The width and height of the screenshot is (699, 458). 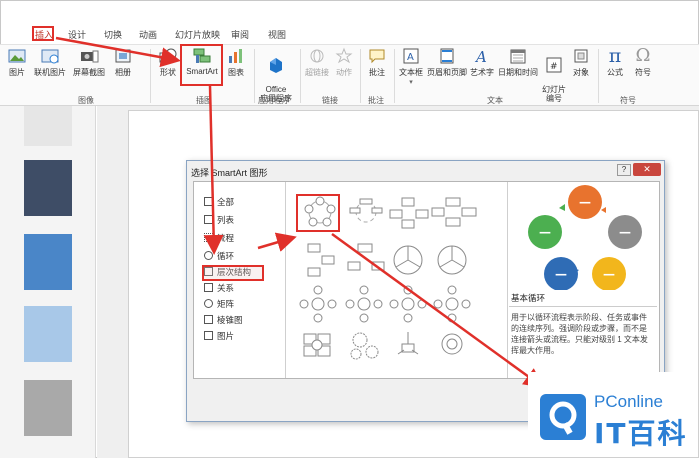 What do you see at coordinates (213, 170) in the screenshot?
I see `arrow-smartart-to-cycle` at bounding box center [213, 170].